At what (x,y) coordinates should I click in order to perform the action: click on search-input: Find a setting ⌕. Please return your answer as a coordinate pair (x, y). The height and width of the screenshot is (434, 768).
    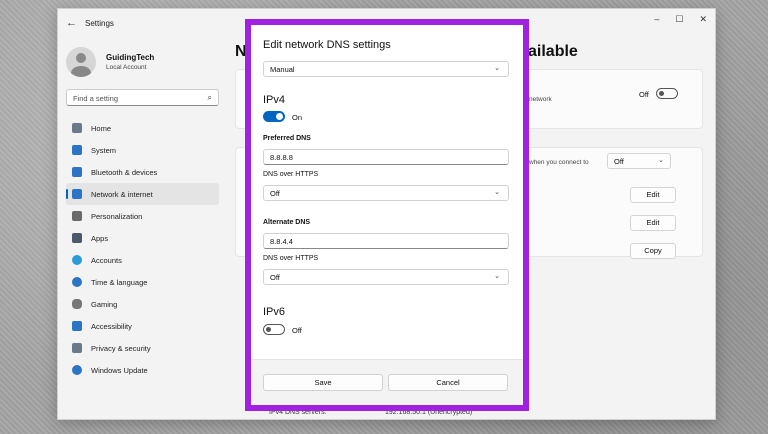
    Looking at the image, I should click on (142, 97).